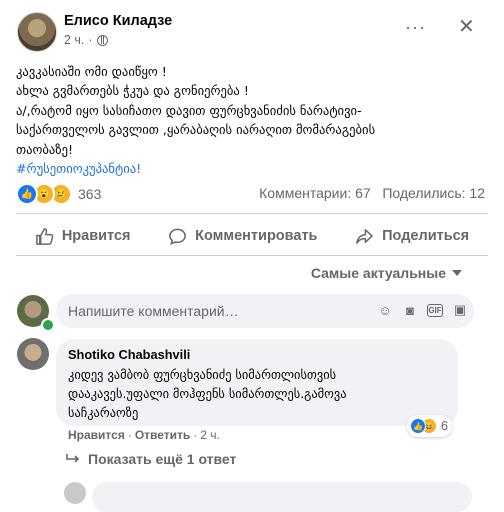 Image resolution: width=504 pixels, height=512 pixels. Describe the element at coordinates (253, 168) in the screenshot. I see `hashtag-link: #რუსეთიოკუპანტია!` at that location.